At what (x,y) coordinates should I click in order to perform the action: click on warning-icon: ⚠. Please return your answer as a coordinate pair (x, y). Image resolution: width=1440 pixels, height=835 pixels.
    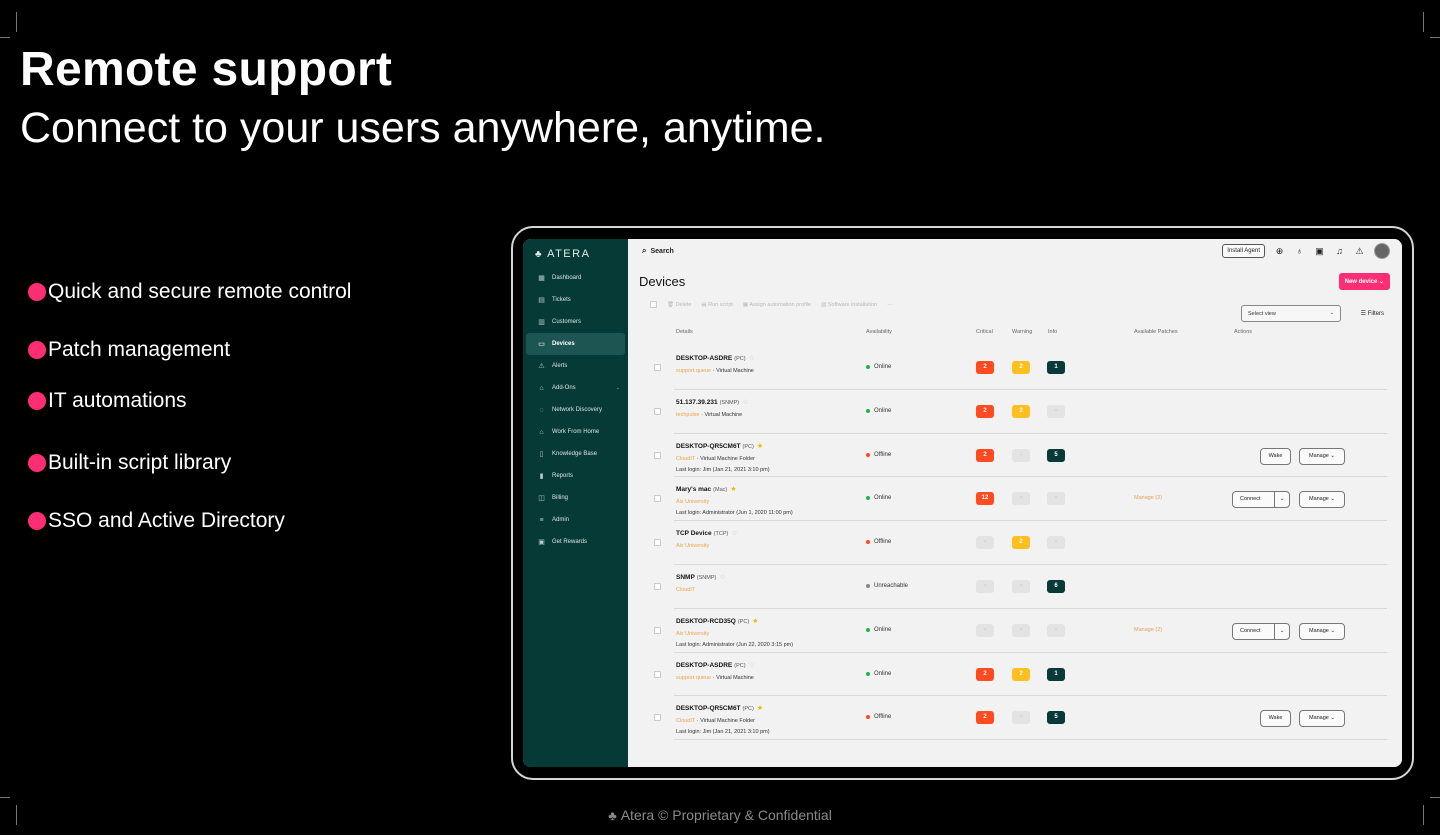
    Looking at the image, I should click on (1359, 251).